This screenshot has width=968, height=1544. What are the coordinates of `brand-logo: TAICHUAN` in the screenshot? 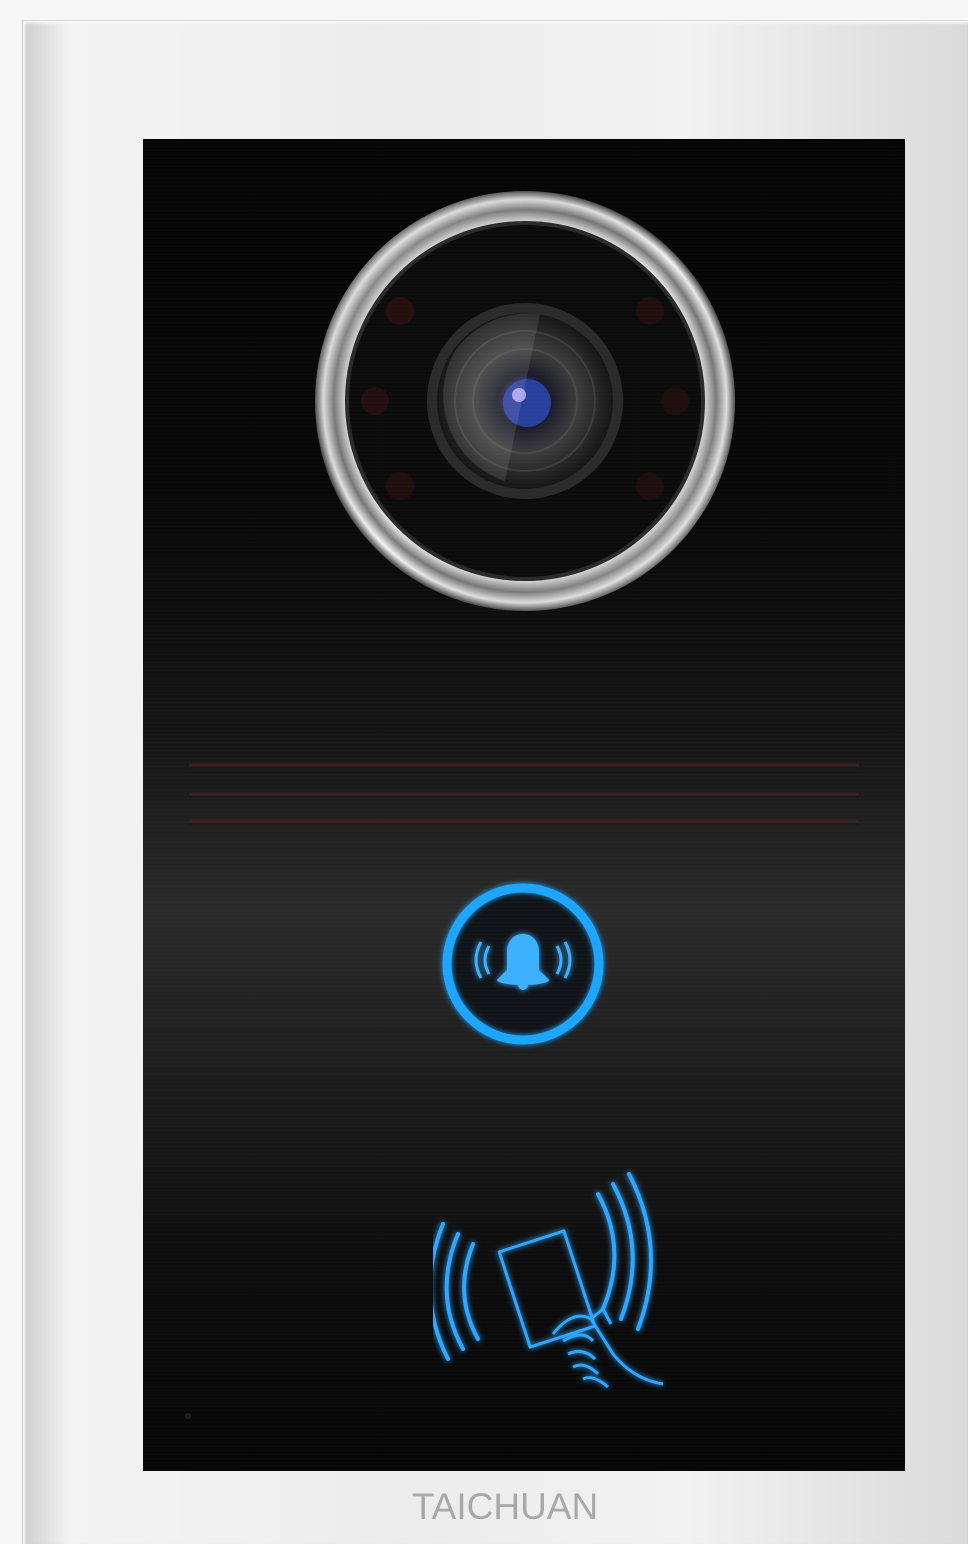 It's located at (505, 1506).